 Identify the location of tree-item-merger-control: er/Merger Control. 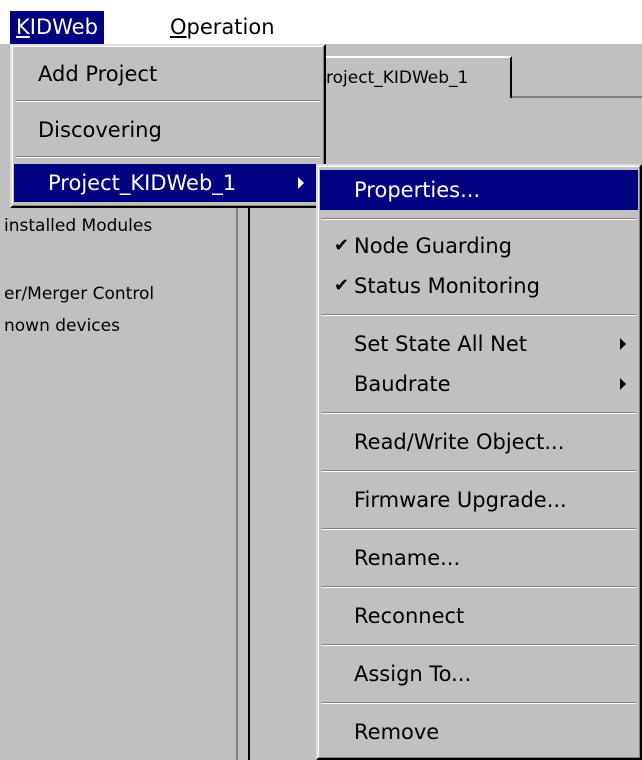
(79, 294).